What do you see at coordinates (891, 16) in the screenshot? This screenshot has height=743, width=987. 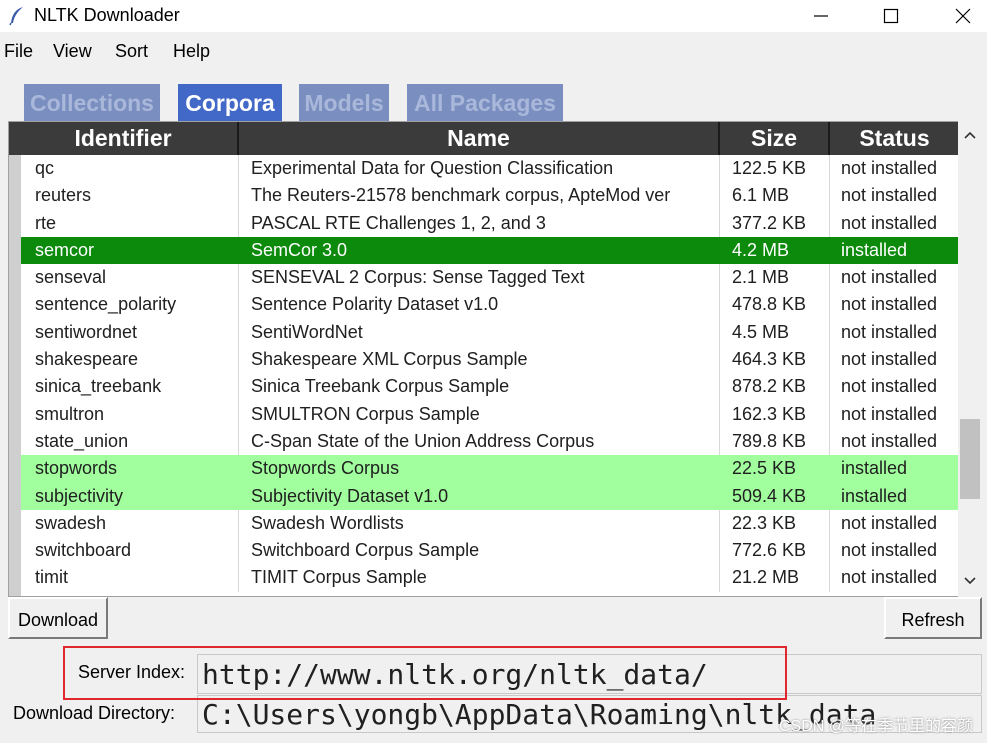 I see `maximize-button` at bounding box center [891, 16].